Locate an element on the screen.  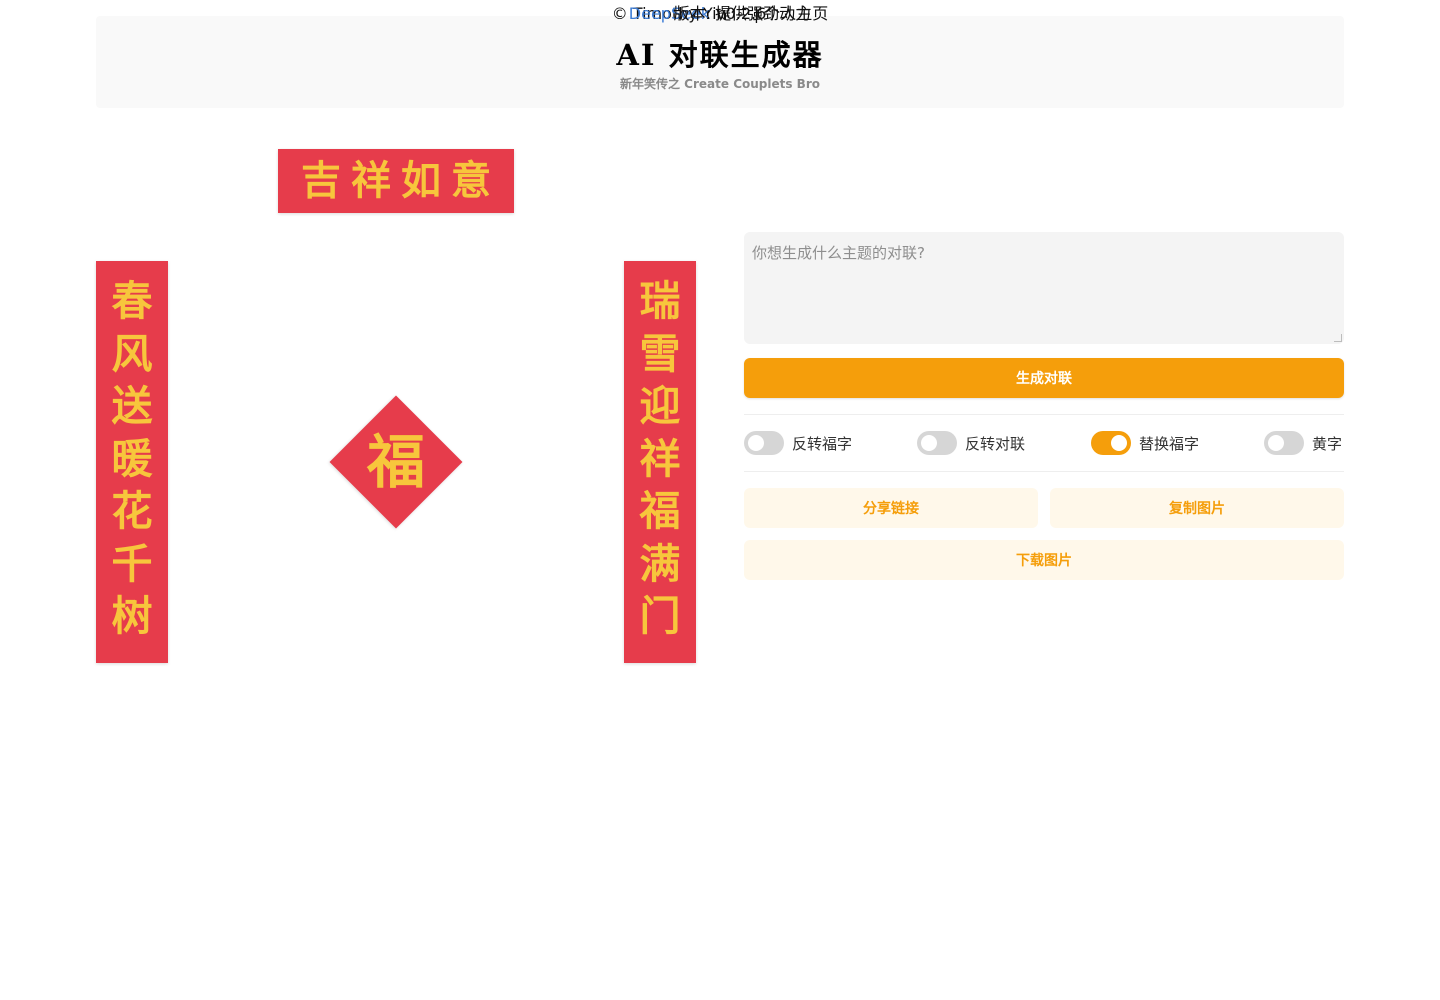
couplet-char: 迎 is located at coordinates (660, 406).